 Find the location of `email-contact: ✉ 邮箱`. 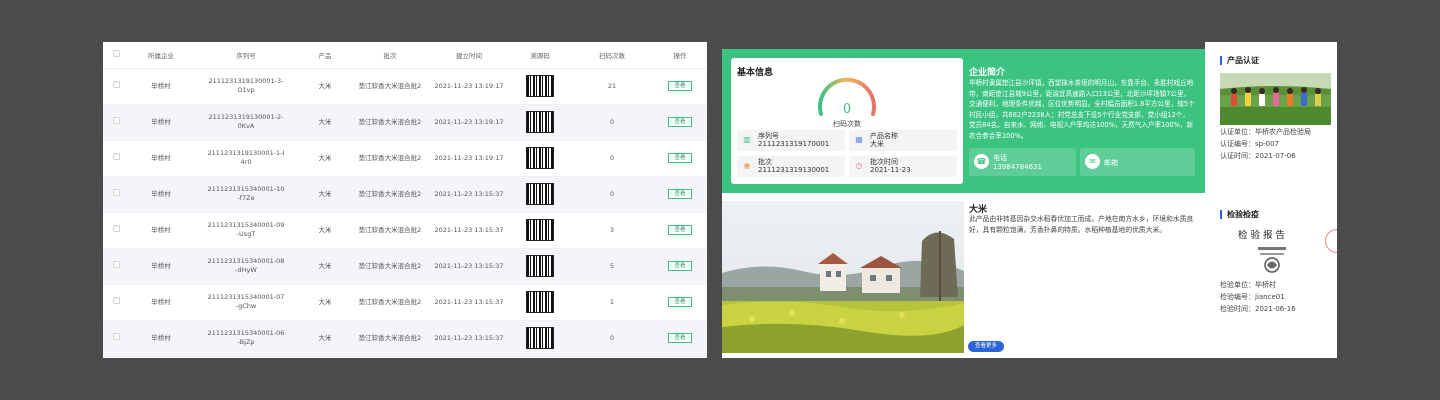

email-contact: ✉ 邮箱 is located at coordinates (1137, 162).